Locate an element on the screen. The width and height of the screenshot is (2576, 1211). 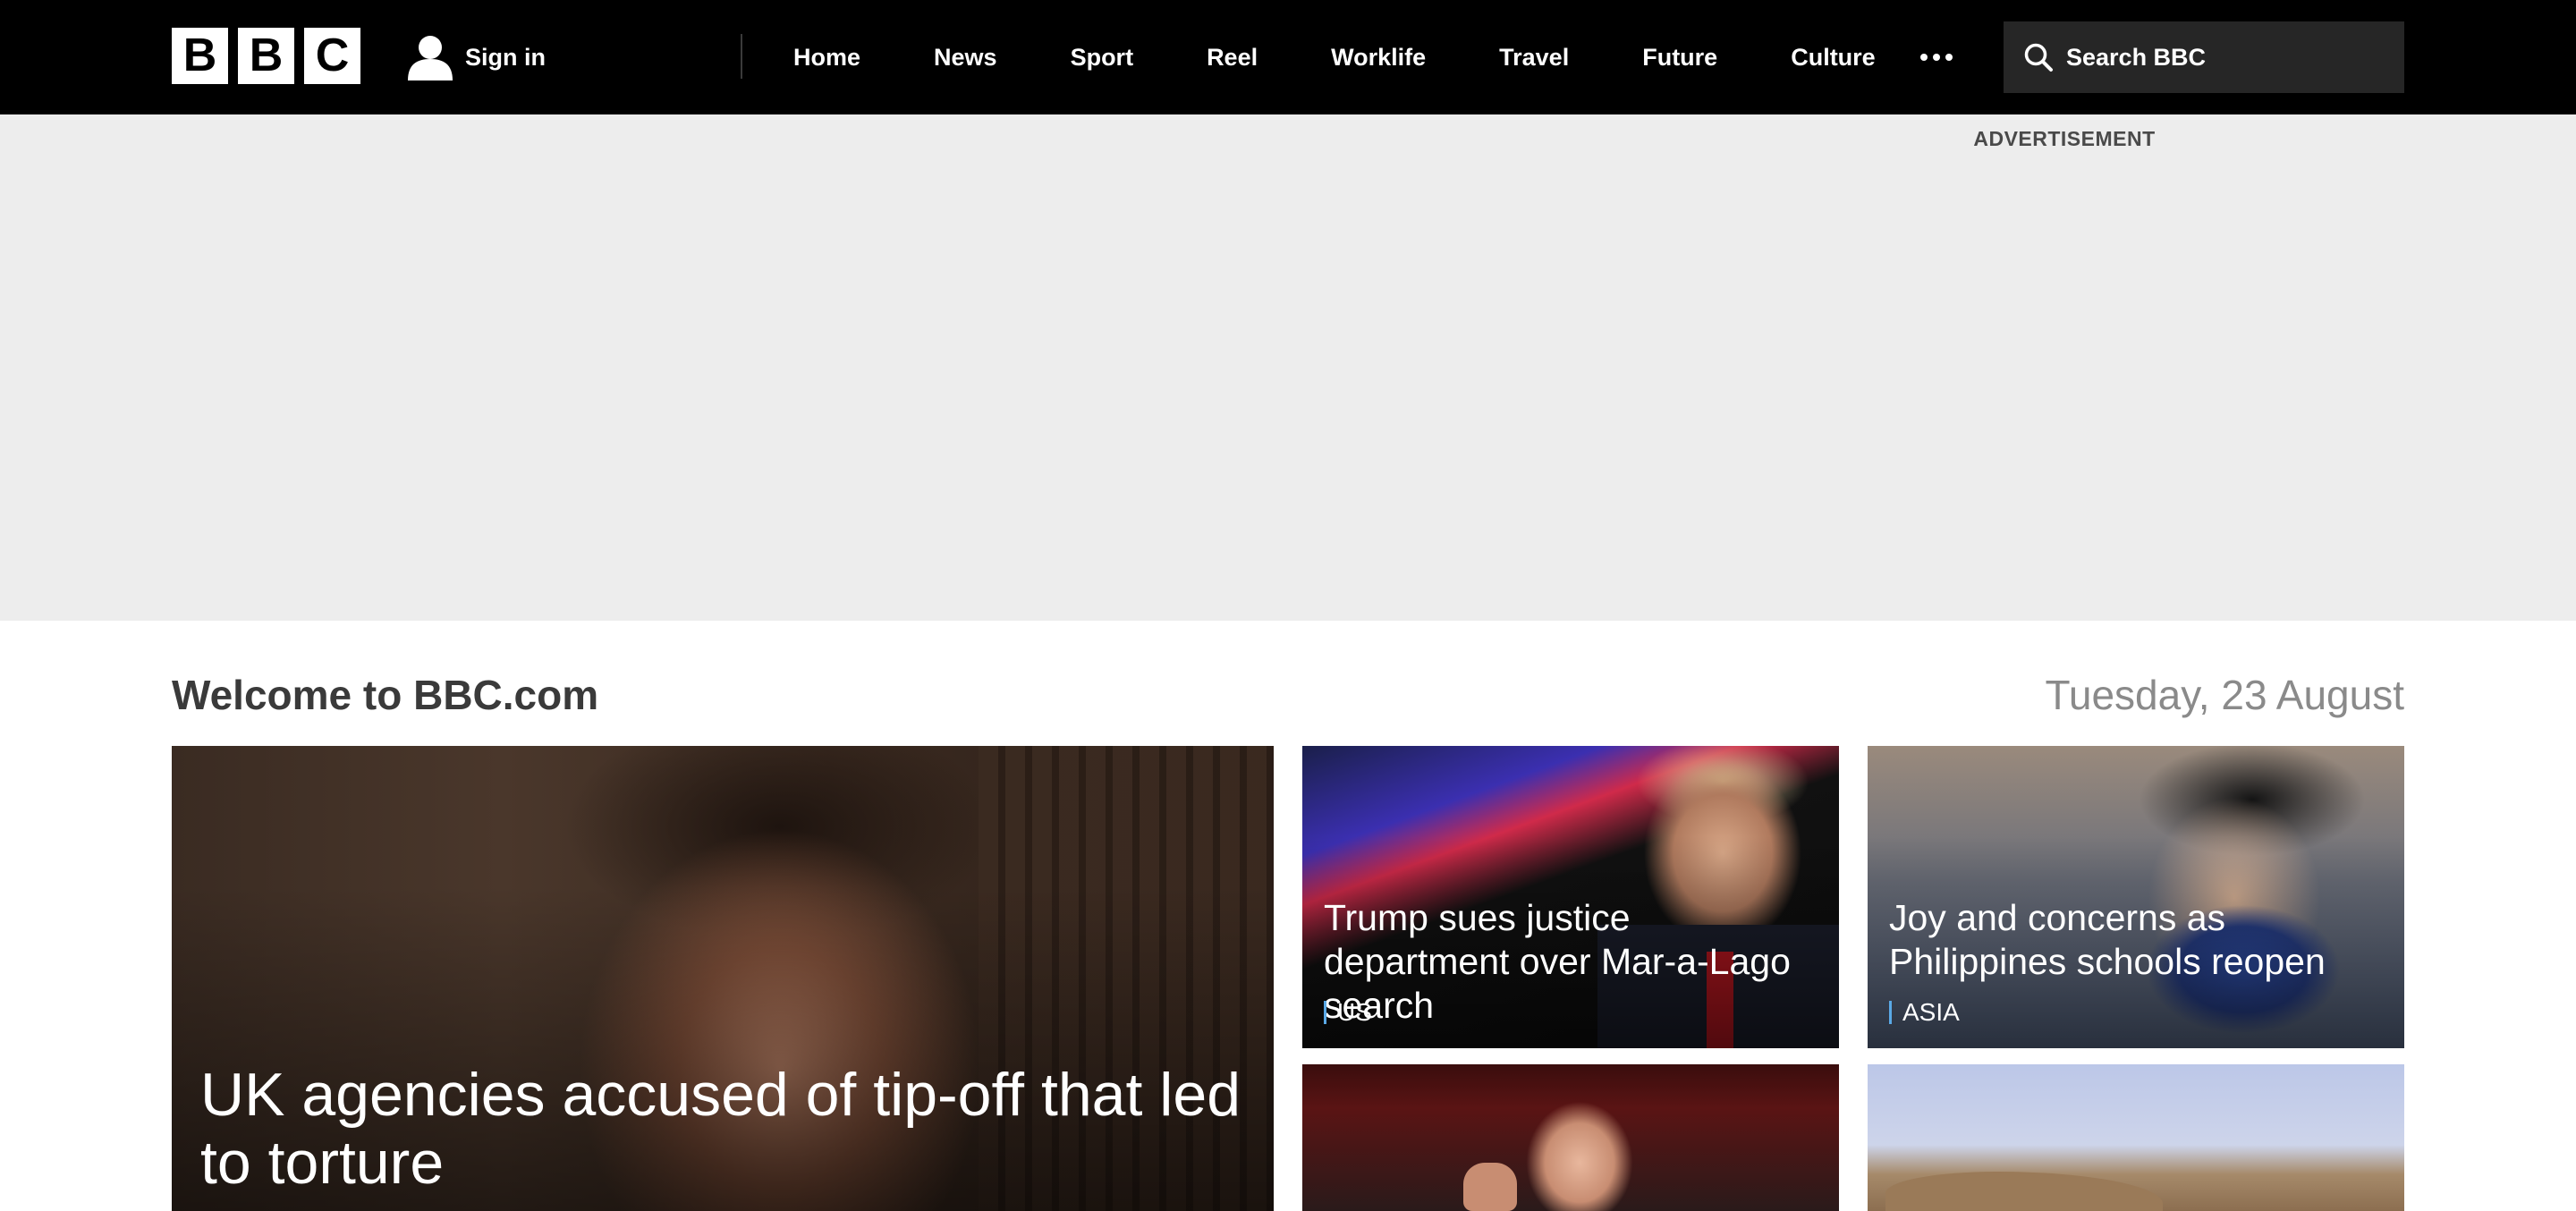
tag-label: US is located at coordinates (1354, 1012).